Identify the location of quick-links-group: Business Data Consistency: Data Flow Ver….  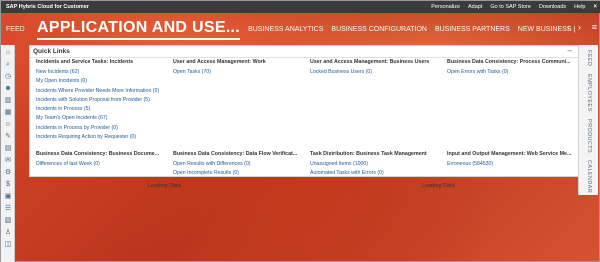
(240, 165).